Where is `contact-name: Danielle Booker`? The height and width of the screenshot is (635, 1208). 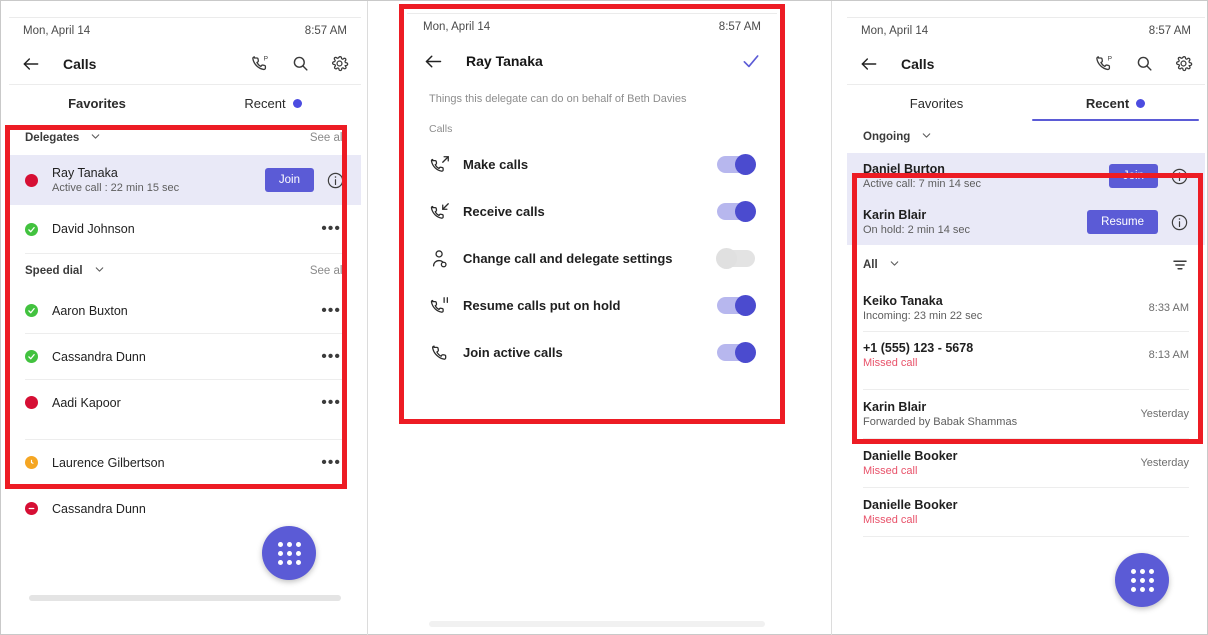 contact-name: Danielle Booker is located at coordinates (910, 505).